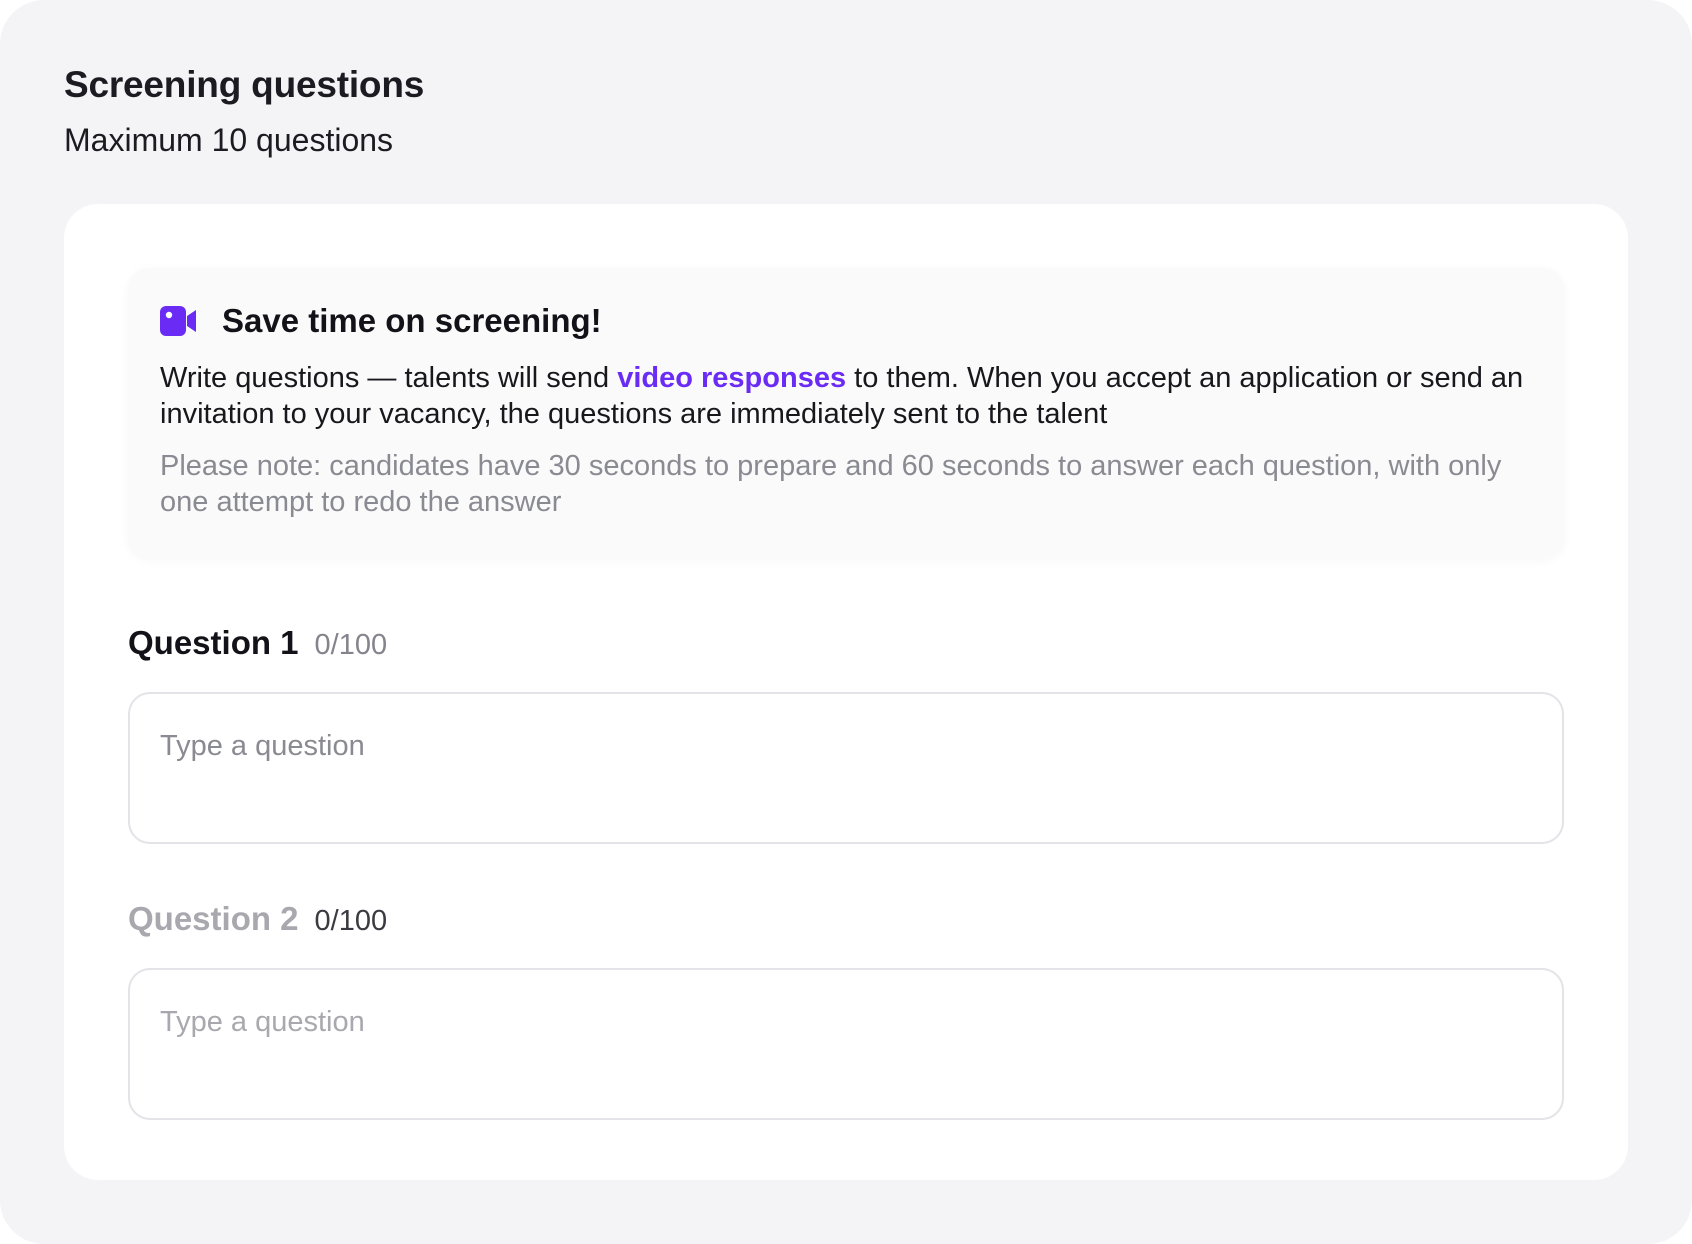 This screenshot has width=1692, height=1244. Describe the element at coordinates (229, 140) in the screenshot. I see `page-subtitle: Maximum 10 questions` at that location.